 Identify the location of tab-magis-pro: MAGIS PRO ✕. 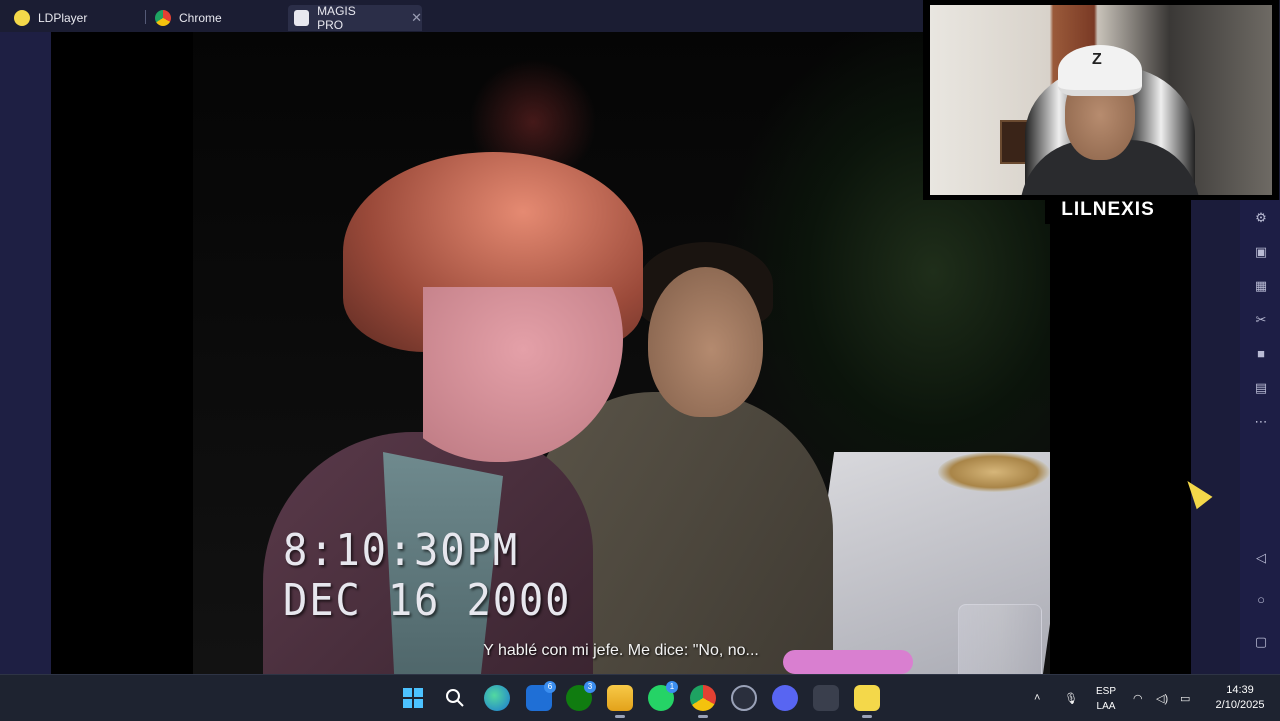
(355, 18).